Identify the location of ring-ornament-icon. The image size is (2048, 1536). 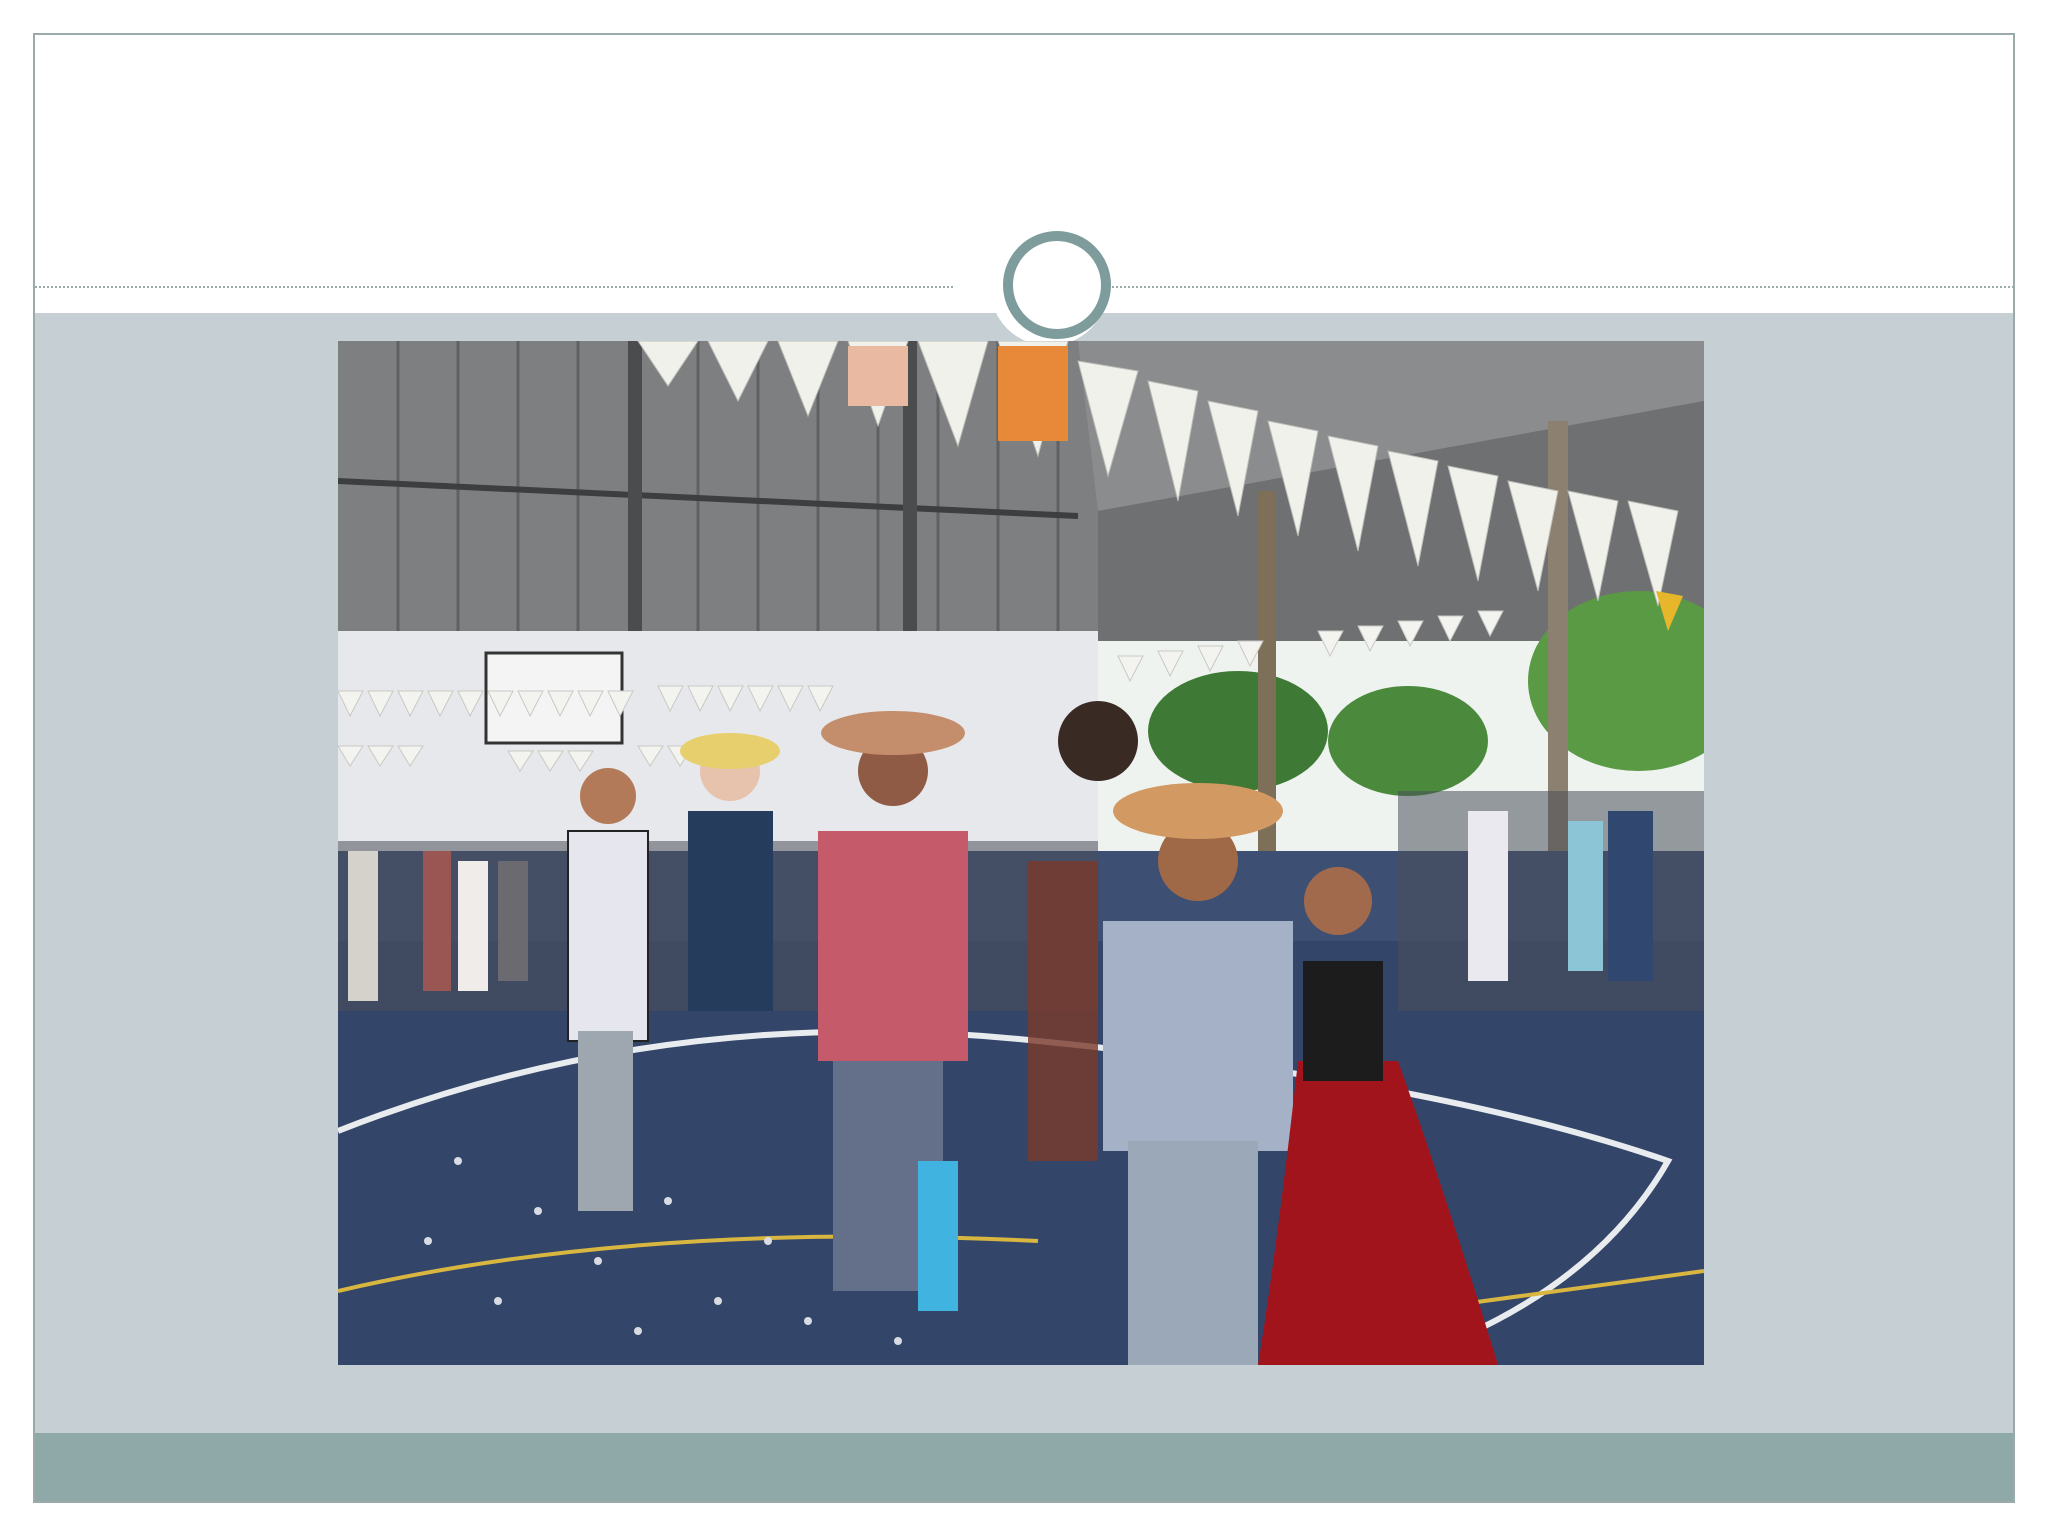
(1057, 285).